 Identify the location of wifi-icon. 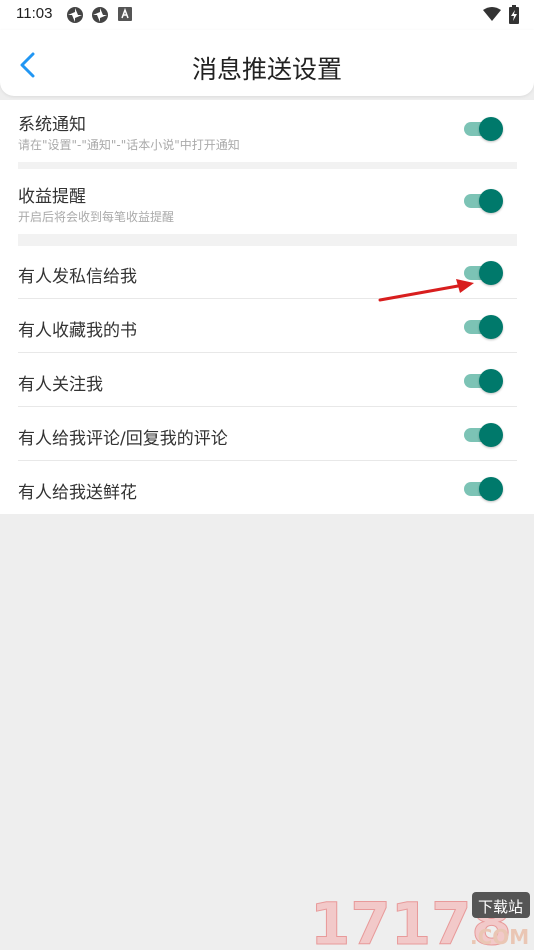
(492, 14).